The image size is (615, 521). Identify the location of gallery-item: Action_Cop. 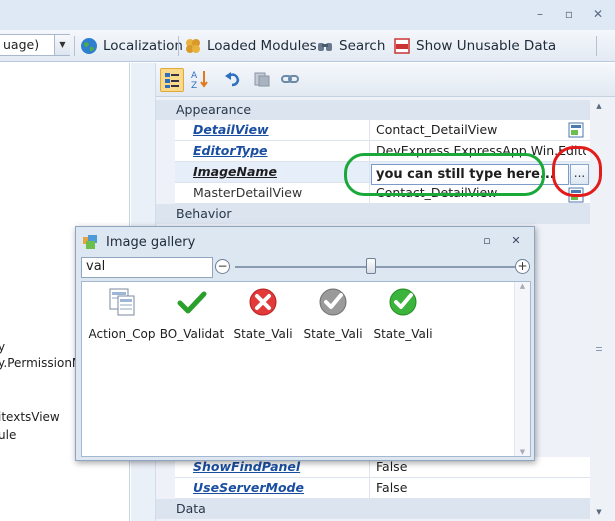
(122, 313).